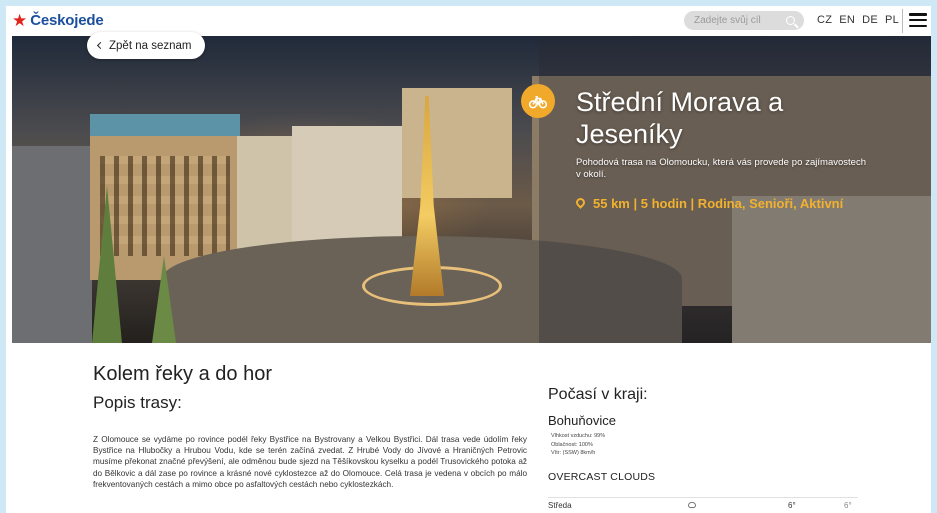 The width and height of the screenshot is (937, 513). What do you see at coordinates (602, 477) in the screenshot?
I see `weather-condition: OVERCAST CLOUDS` at bounding box center [602, 477].